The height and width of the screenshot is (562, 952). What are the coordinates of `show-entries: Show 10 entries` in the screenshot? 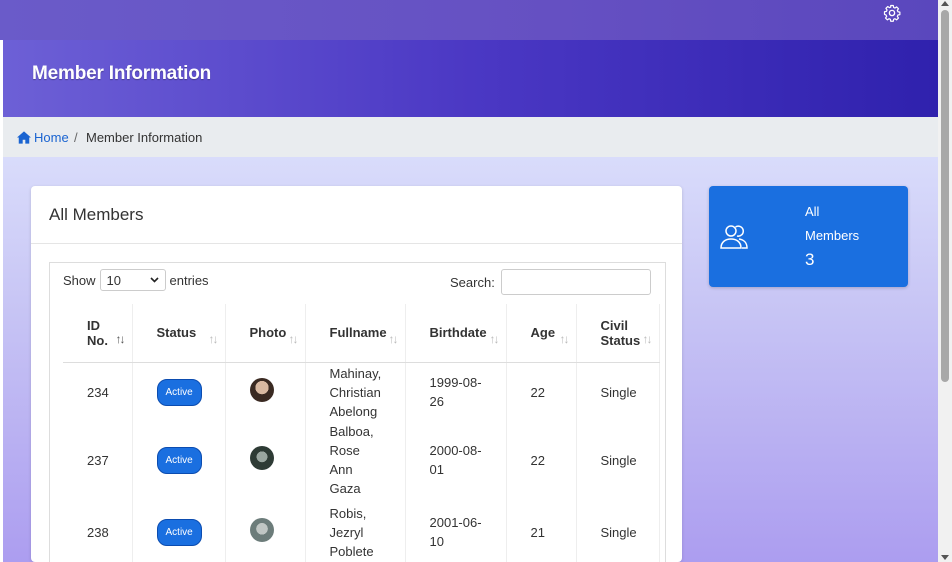 It's located at (136, 280).